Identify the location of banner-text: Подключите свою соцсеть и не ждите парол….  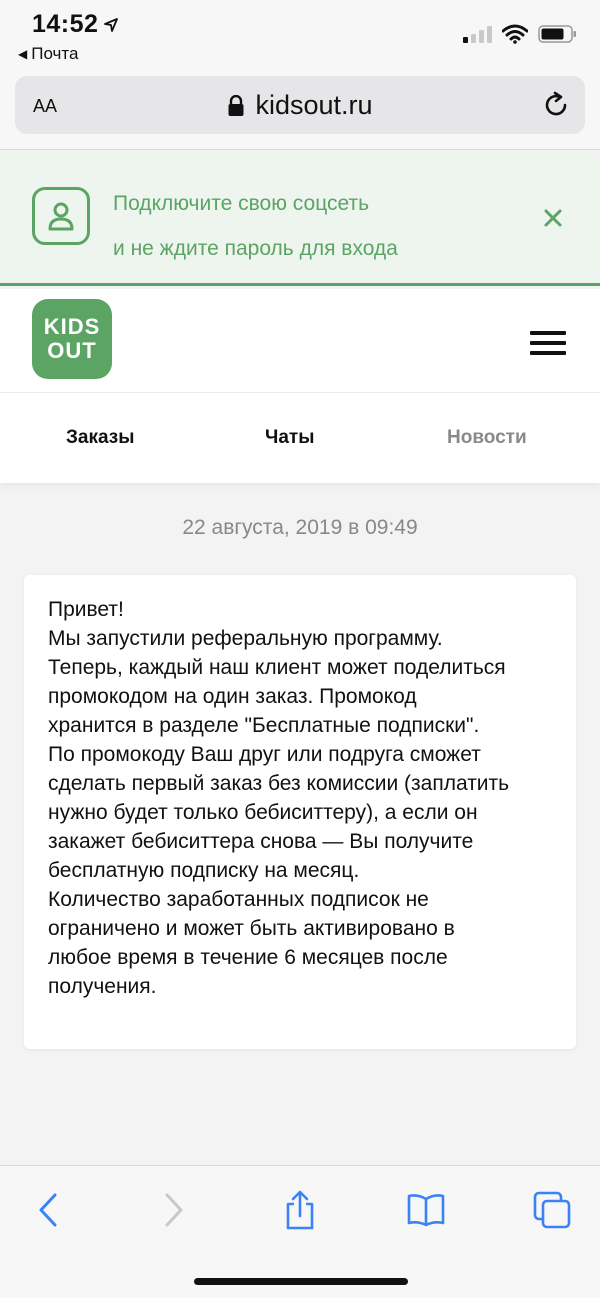
(255, 226).